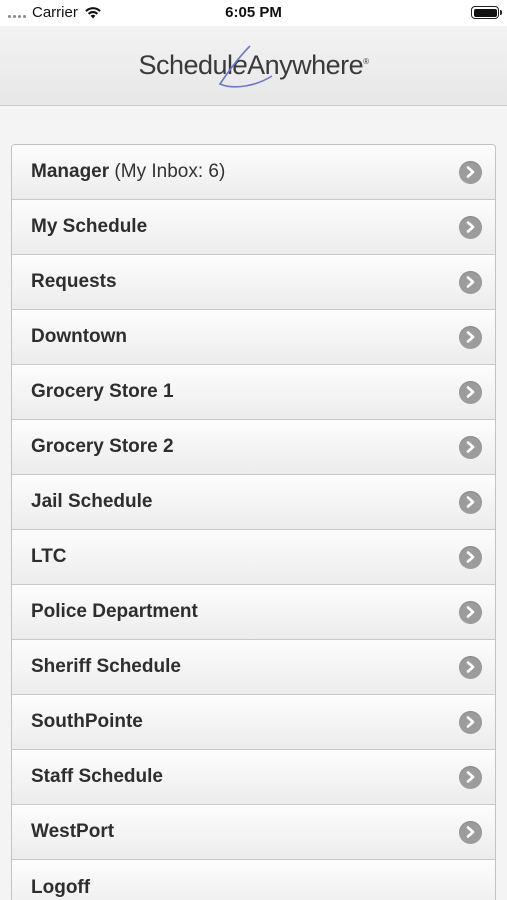  I want to click on menu-item-ltc: LTC, so click(253, 557).